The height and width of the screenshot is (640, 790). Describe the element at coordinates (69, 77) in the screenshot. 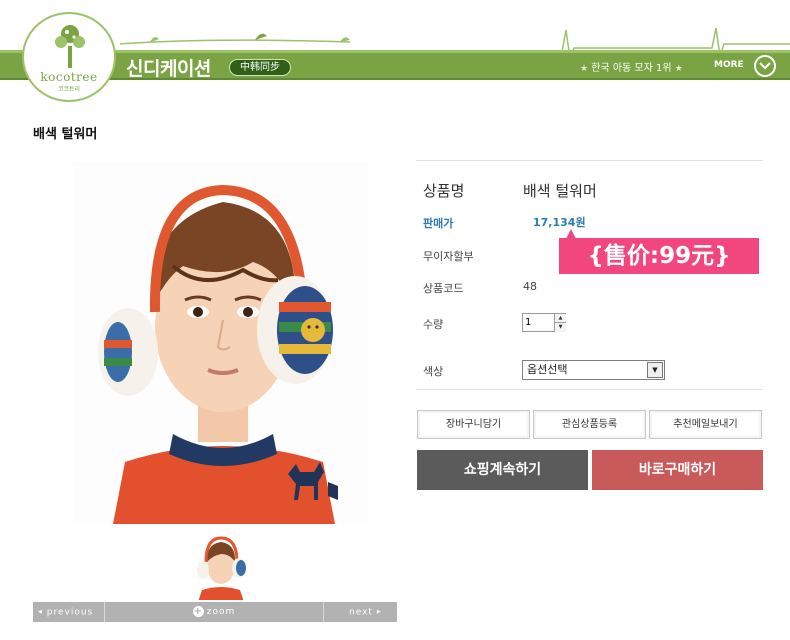

I see `logo-text: kocotree` at that location.